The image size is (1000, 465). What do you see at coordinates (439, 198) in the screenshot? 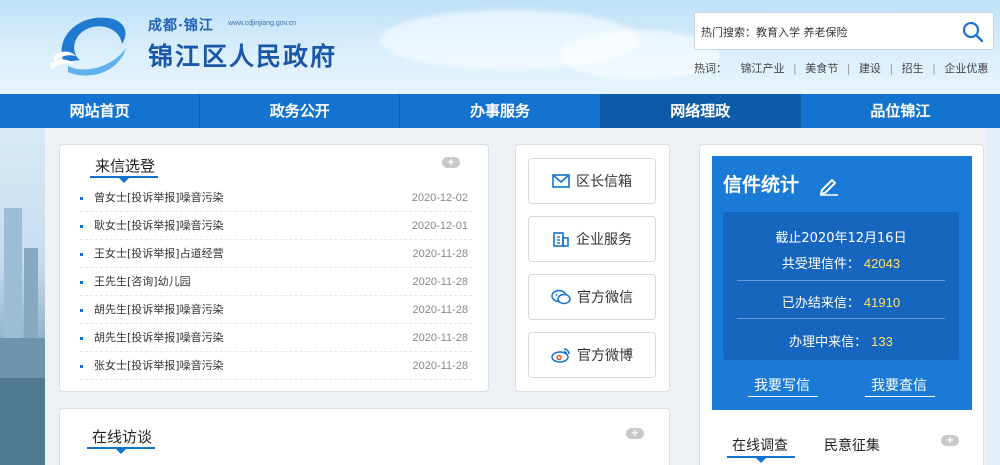
I see `letter-date: 2020-12-02` at bounding box center [439, 198].